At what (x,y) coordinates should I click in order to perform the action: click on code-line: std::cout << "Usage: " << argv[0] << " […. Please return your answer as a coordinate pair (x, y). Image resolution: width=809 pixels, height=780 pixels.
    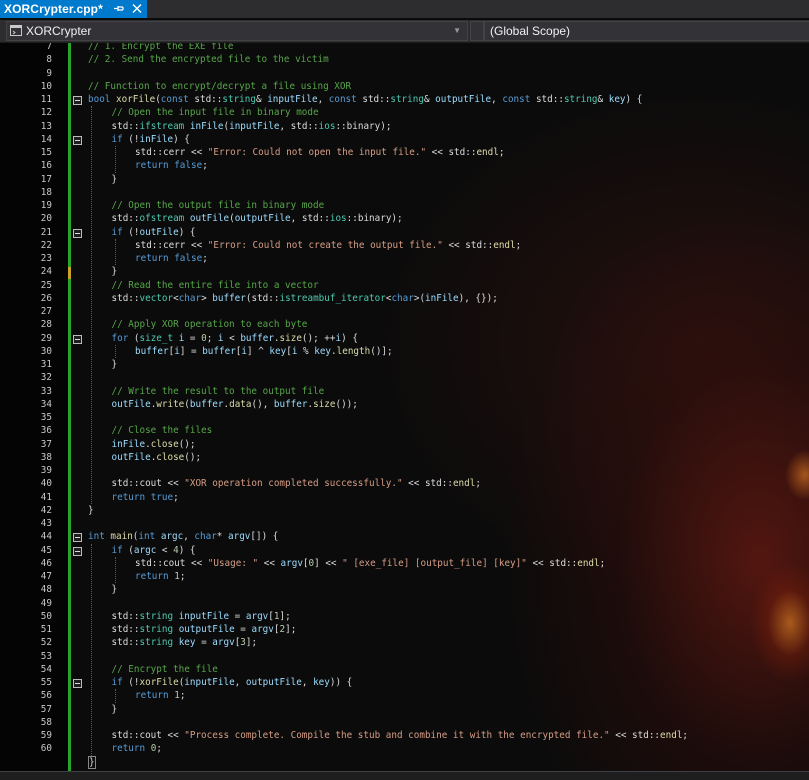
    Looking at the image, I should click on (370, 563).